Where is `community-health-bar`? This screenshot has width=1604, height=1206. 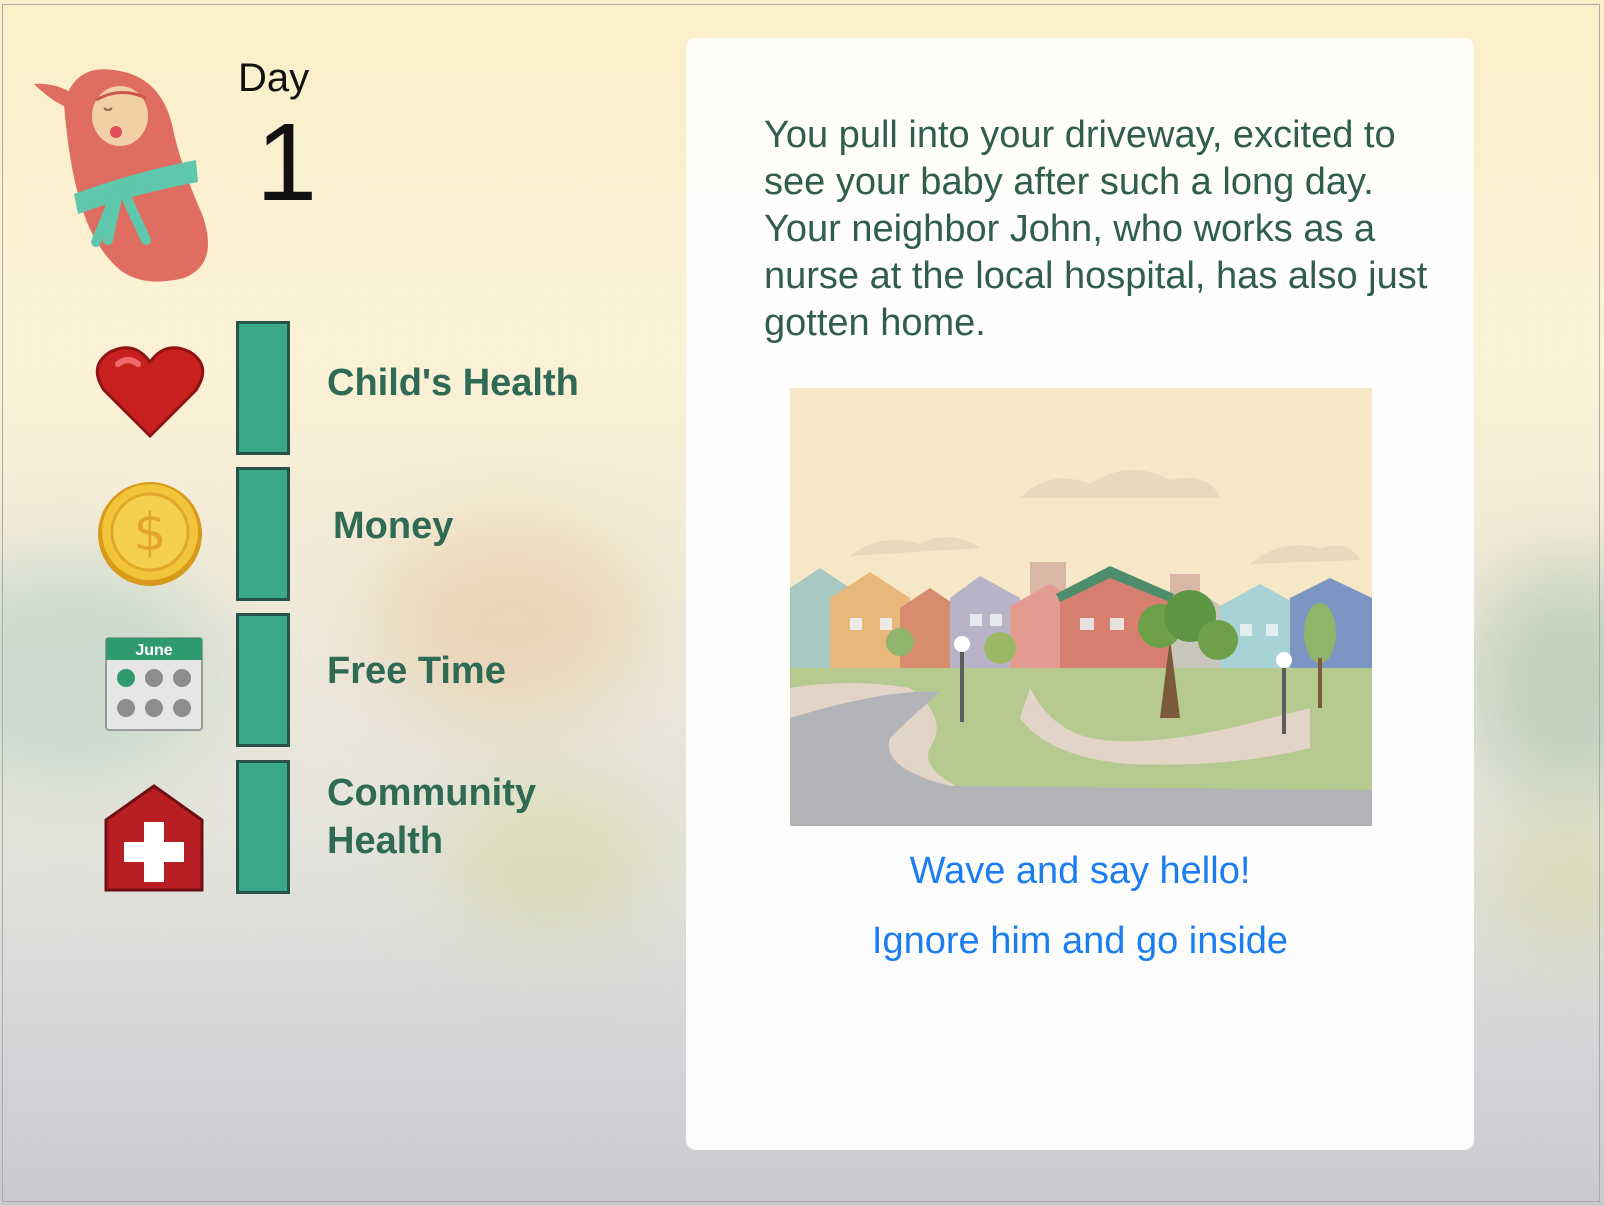
community-health-bar is located at coordinates (263, 827).